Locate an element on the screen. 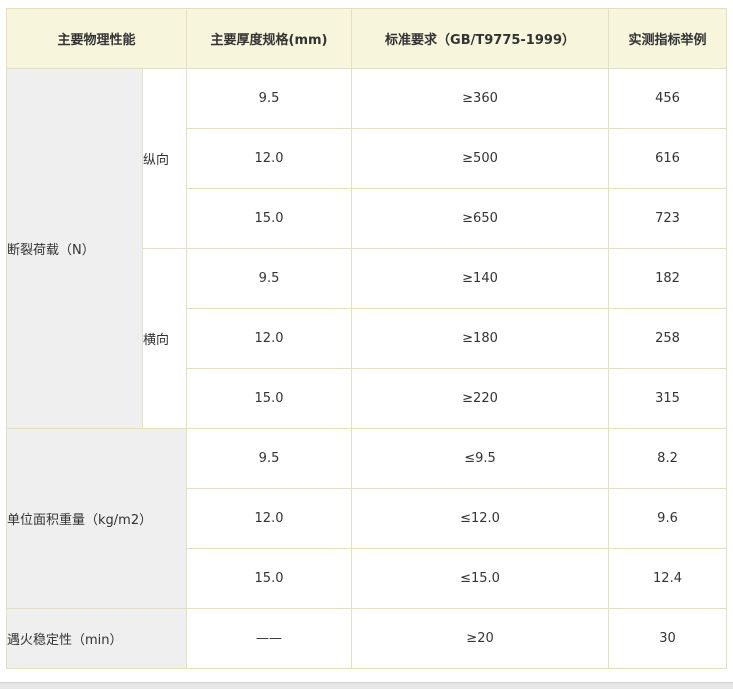 The width and height of the screenshot is (733, 689). area-weight-label: 单位面积重量（kg/m2） is located at coordinates (96, 518).